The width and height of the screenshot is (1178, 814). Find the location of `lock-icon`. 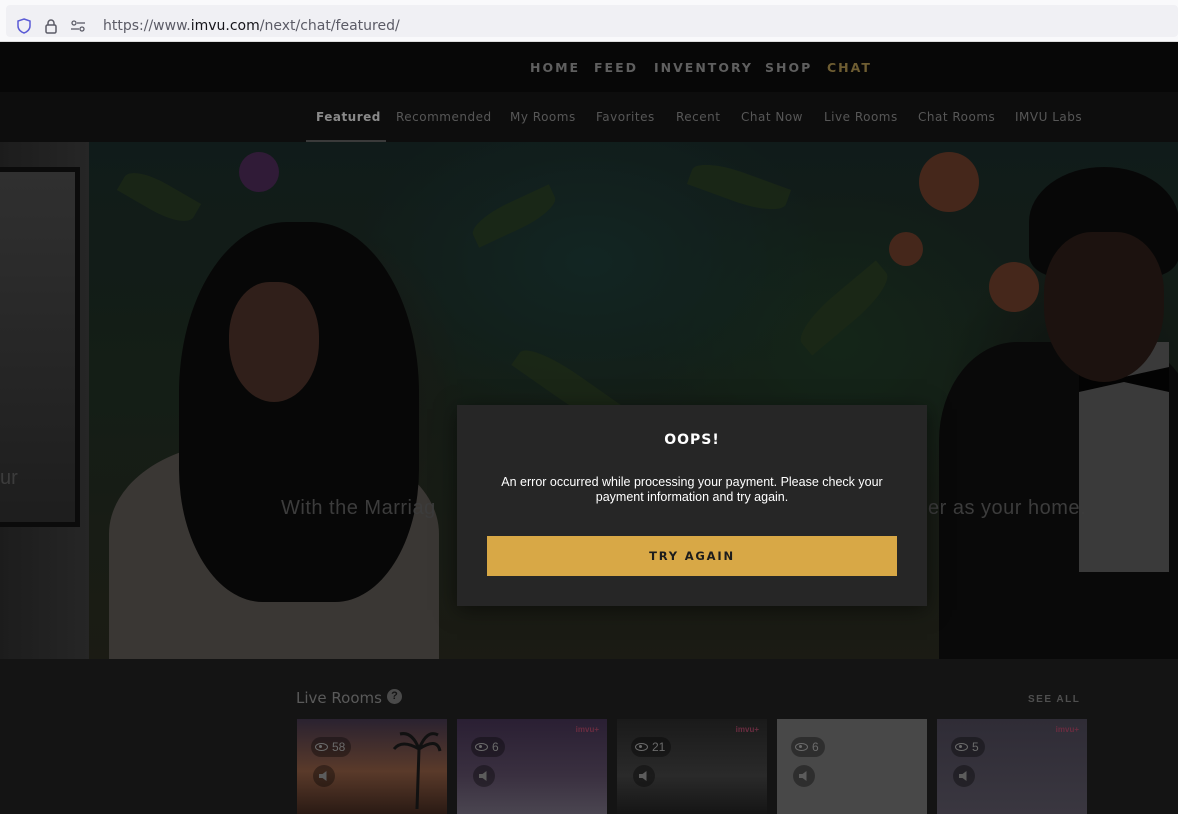

lock-icon is located at coordinates (51, 26).